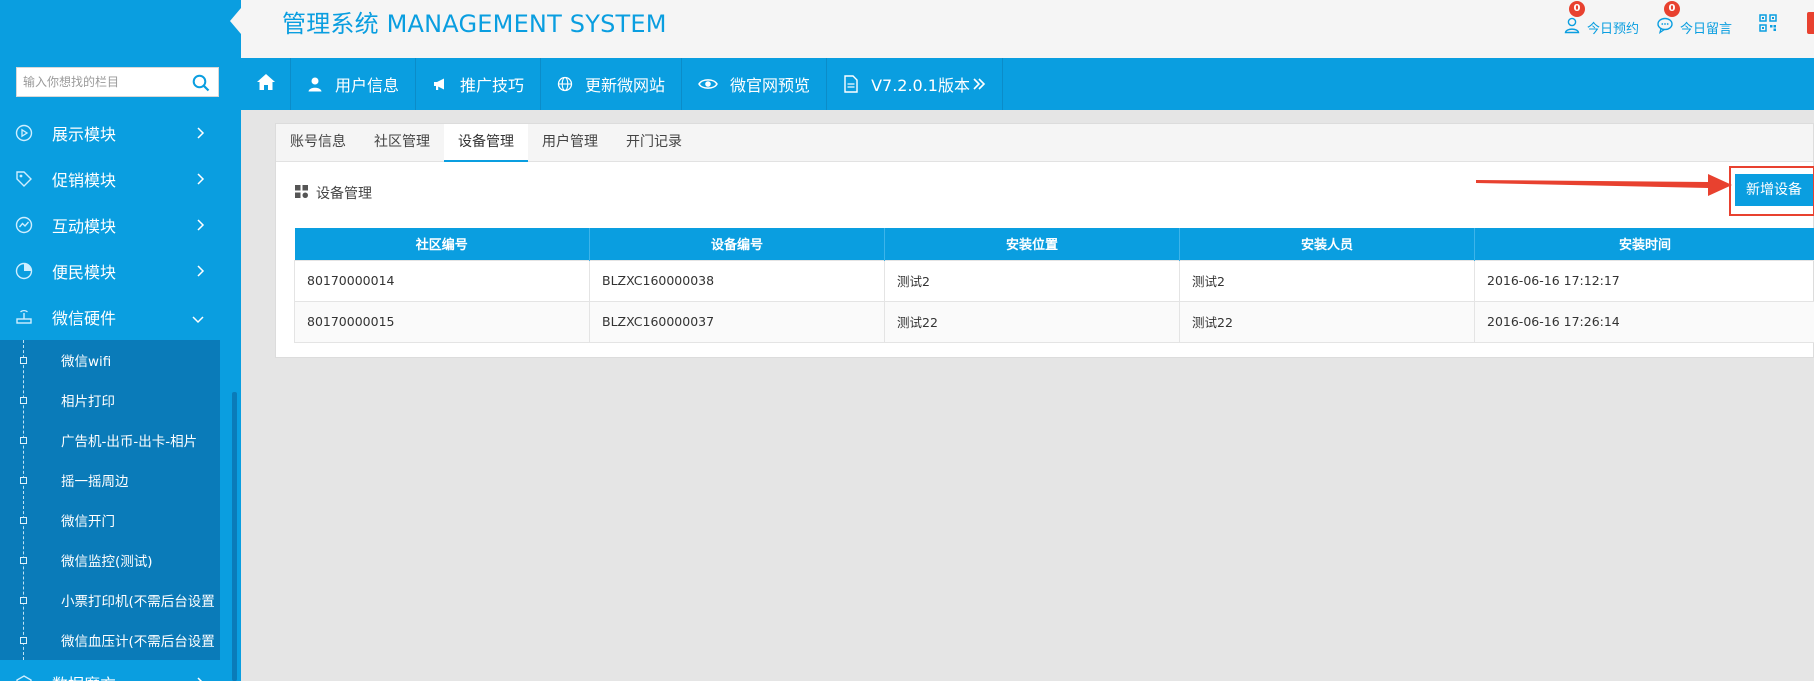  I want to click on sidebar-search, so click(117, 82).